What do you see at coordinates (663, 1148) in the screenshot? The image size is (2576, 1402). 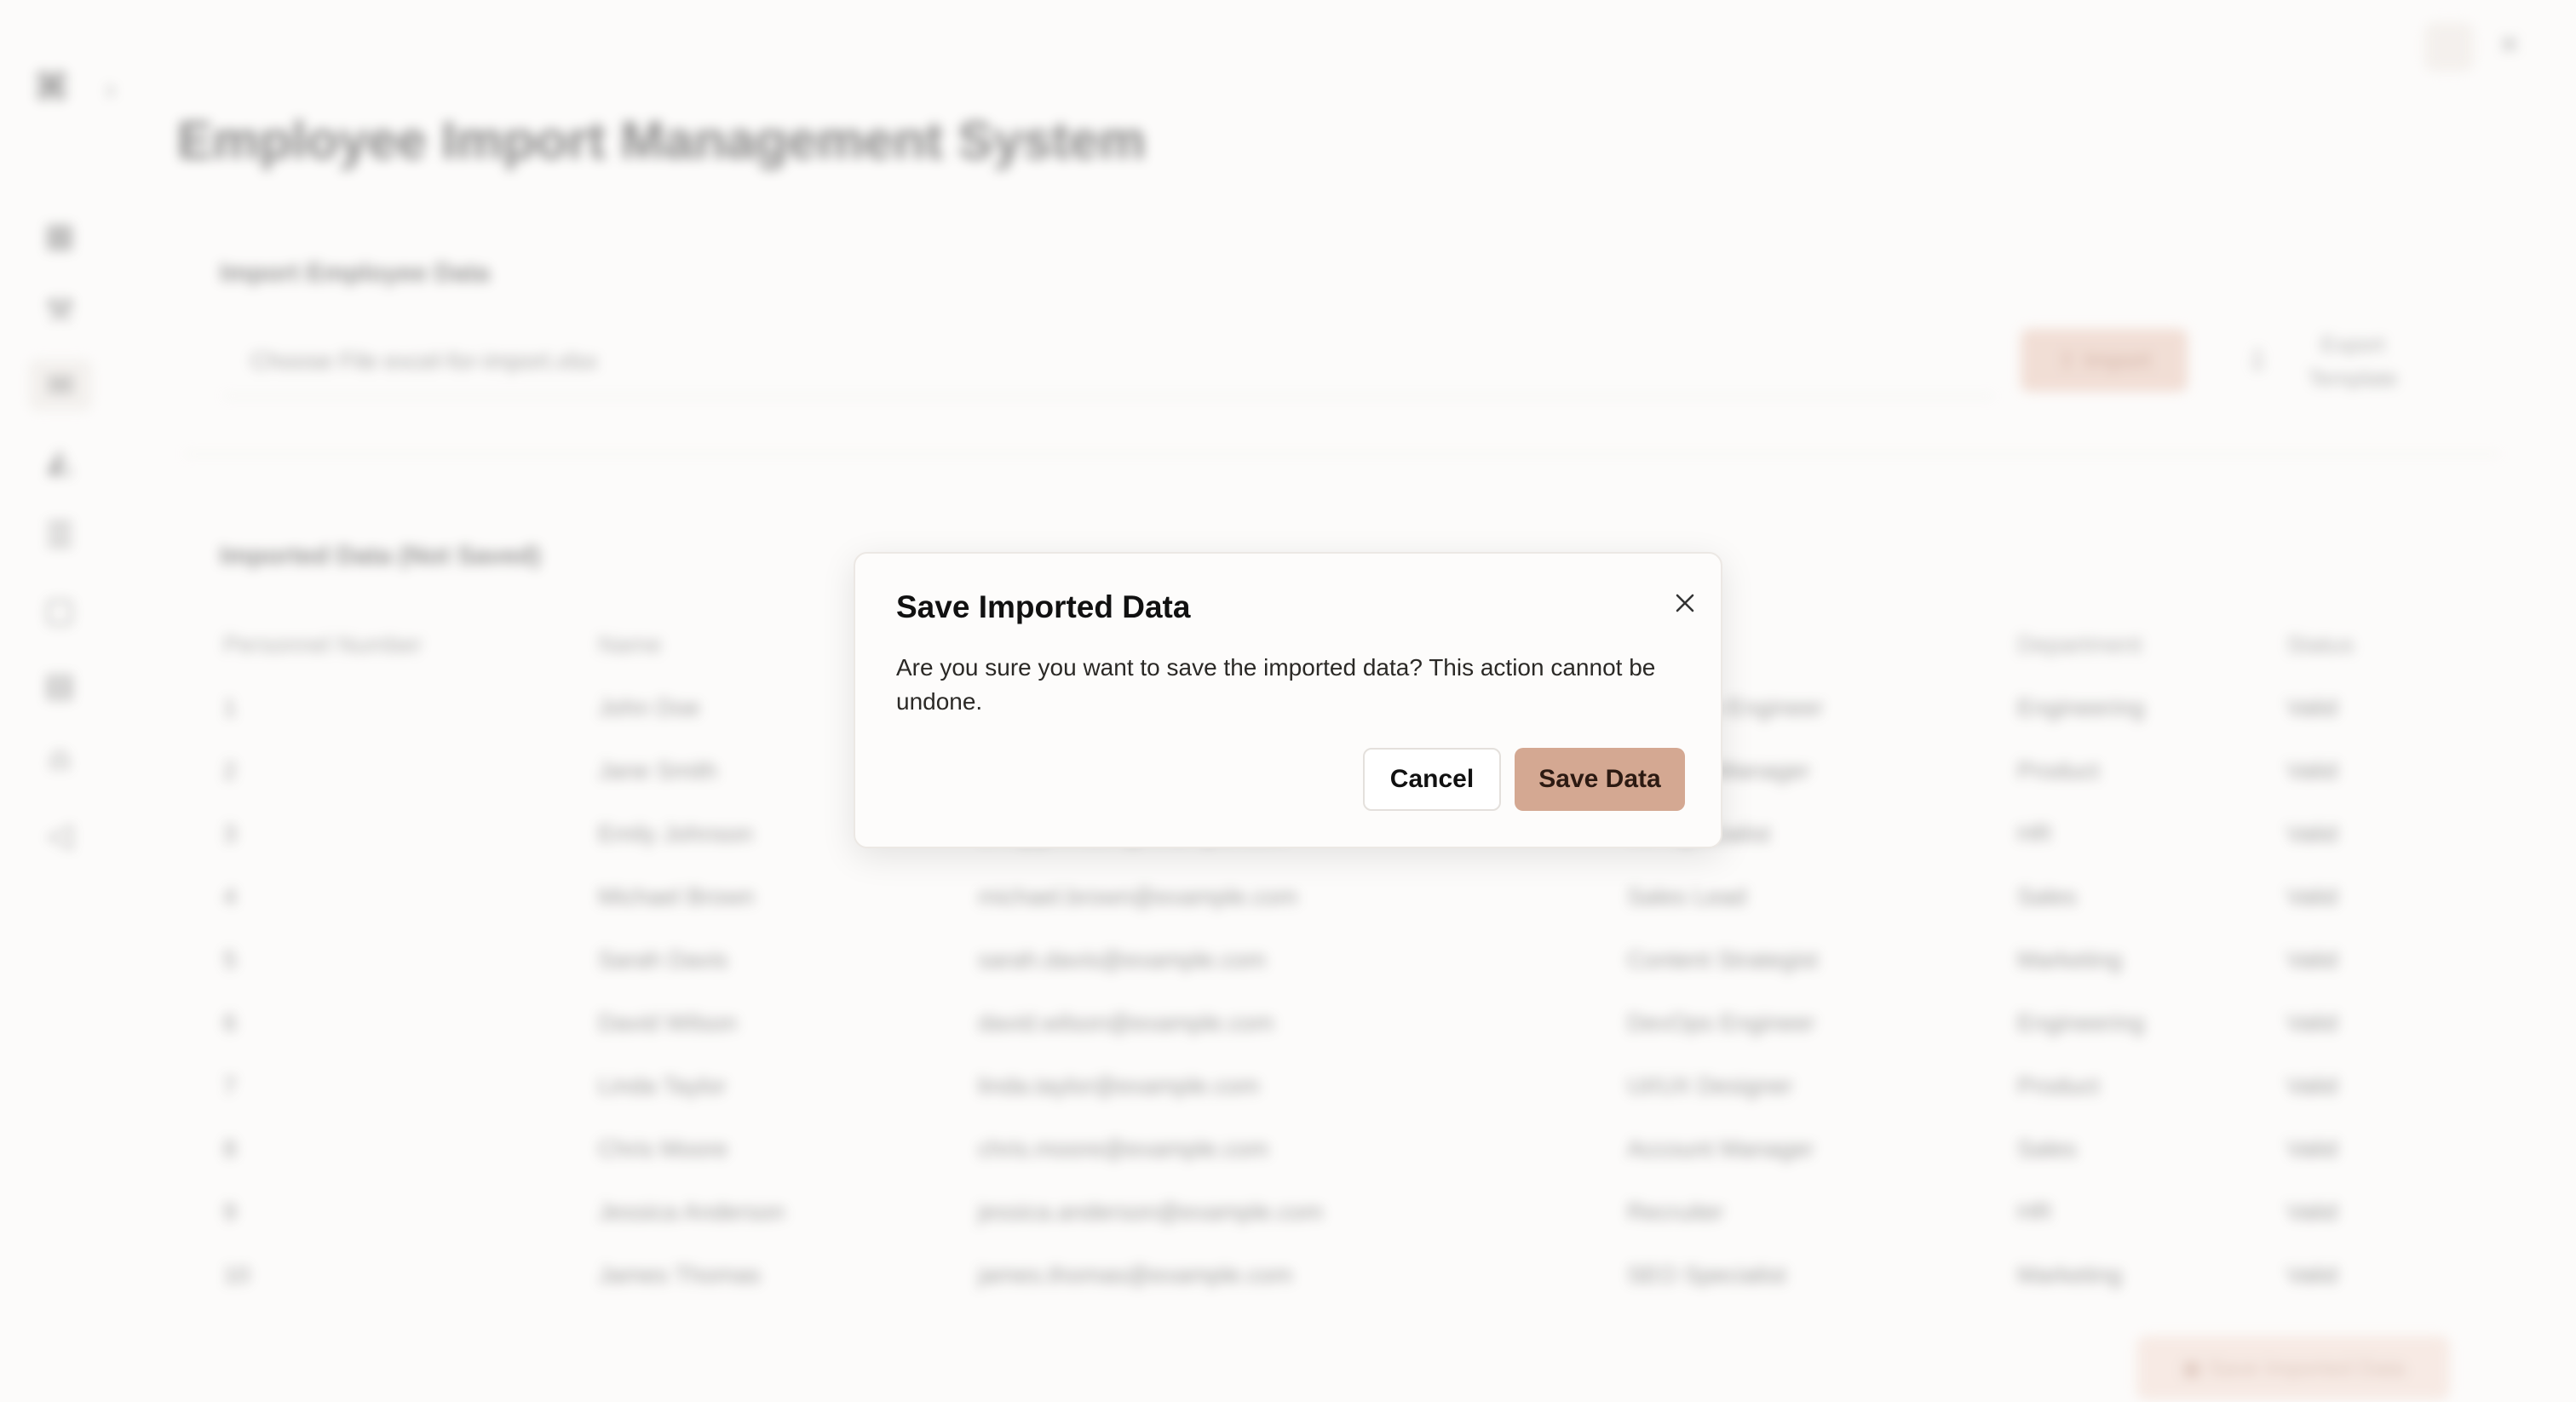 I see `table-cell: Chris Moore` at bounding box center [663, 1148].